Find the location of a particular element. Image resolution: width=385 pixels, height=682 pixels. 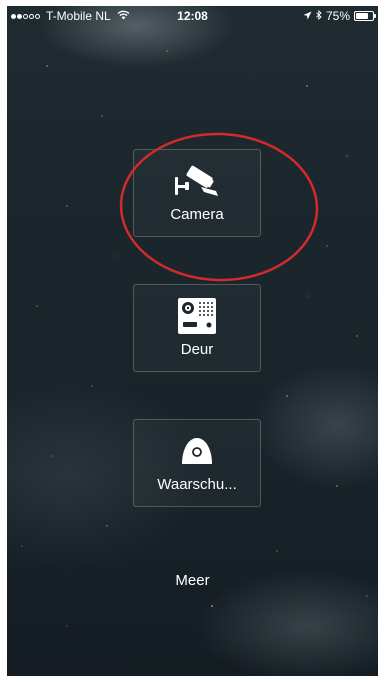

status-bar: T-Mobile NL 12:08 75% is located at coordinates (192, 17).